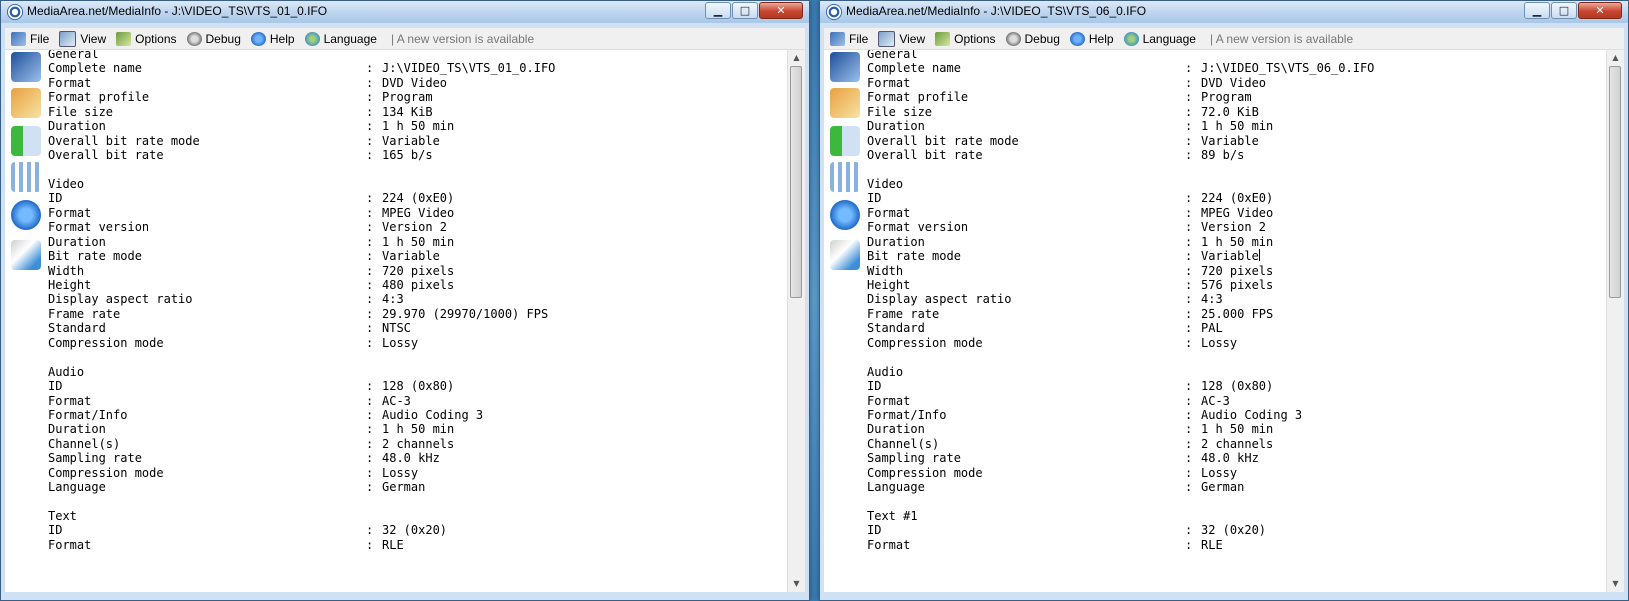  Describe the element at coordinates (1120, 112) in the screenshot. I see `report-row: File size:72.0 KiB` at that location.